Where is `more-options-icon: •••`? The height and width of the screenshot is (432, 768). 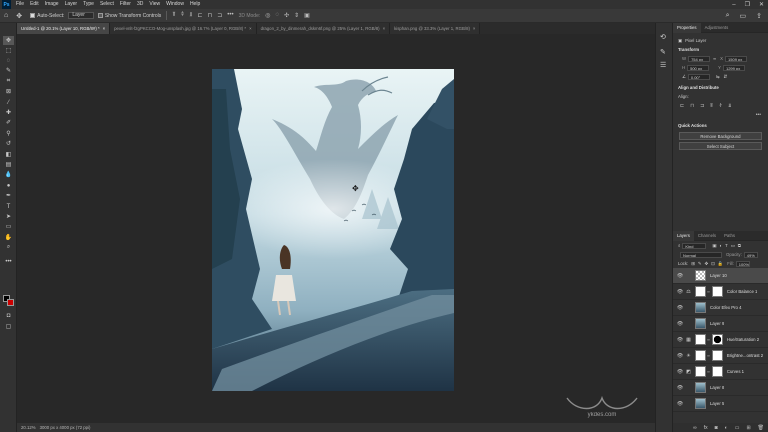 more-options-icon: ••• is located at coordinates (230, 15).